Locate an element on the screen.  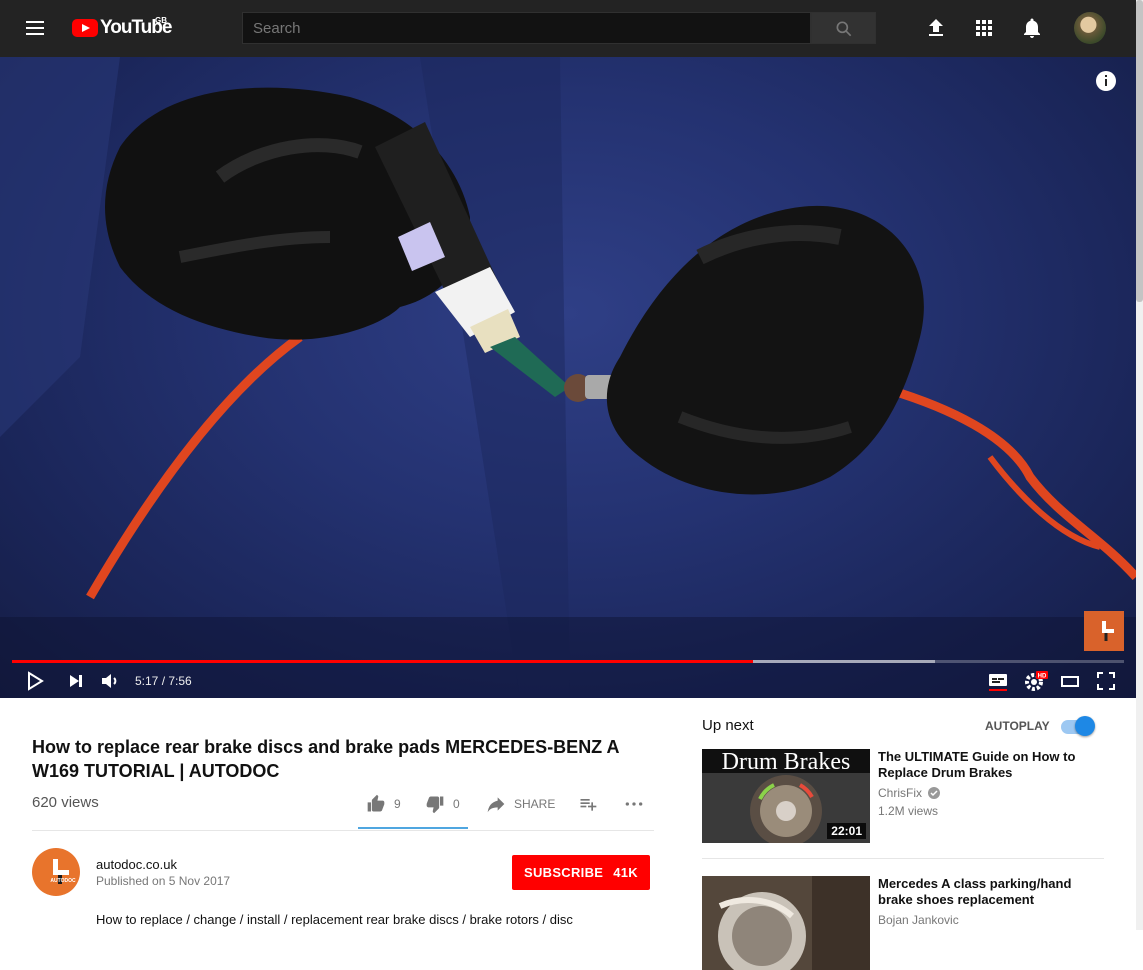
subscriber-count: 41K is located at coordinates (625, 872).